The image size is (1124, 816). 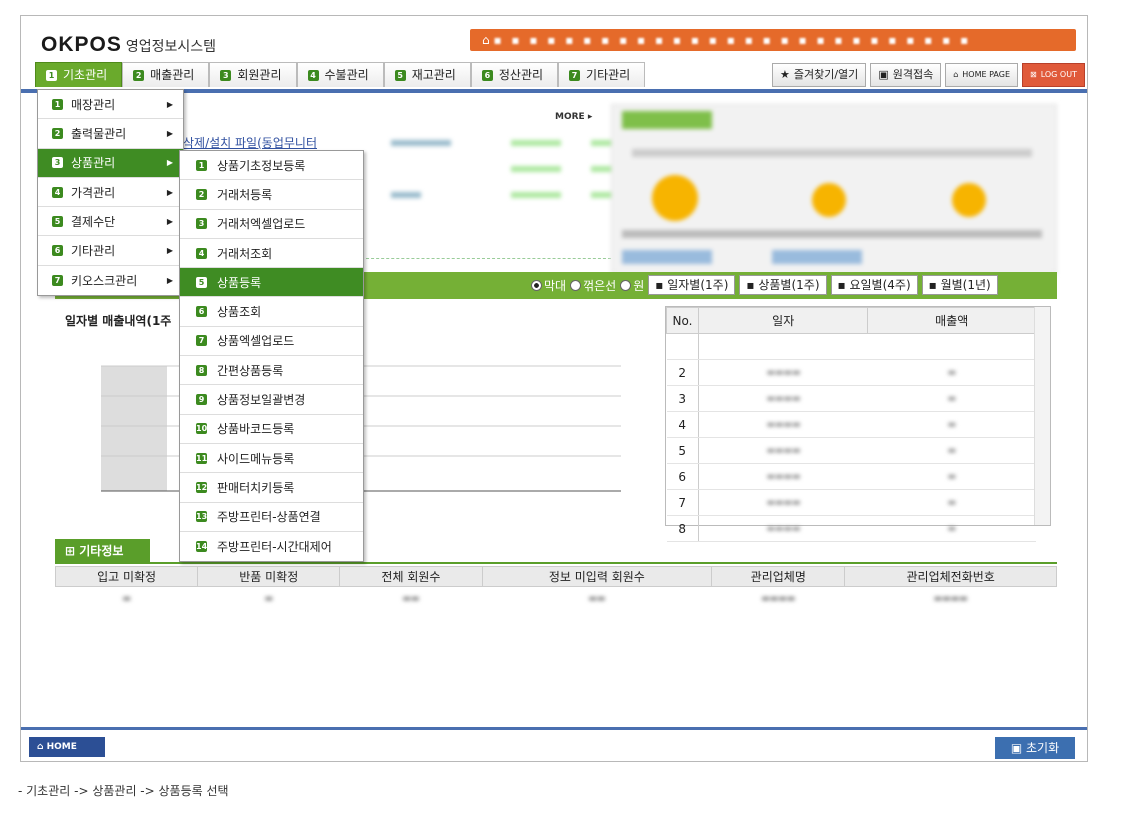 I want to click on submenu-product-bulk-change: 9 상품정보일괄변경, so click(x=271, y=400).